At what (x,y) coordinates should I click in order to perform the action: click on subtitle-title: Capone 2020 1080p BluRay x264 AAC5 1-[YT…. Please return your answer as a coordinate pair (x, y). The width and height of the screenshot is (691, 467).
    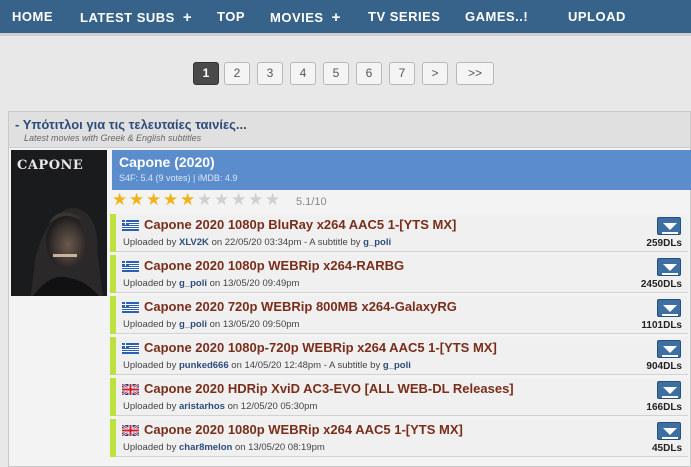
    Looking at the image, I should click on (300, 224).